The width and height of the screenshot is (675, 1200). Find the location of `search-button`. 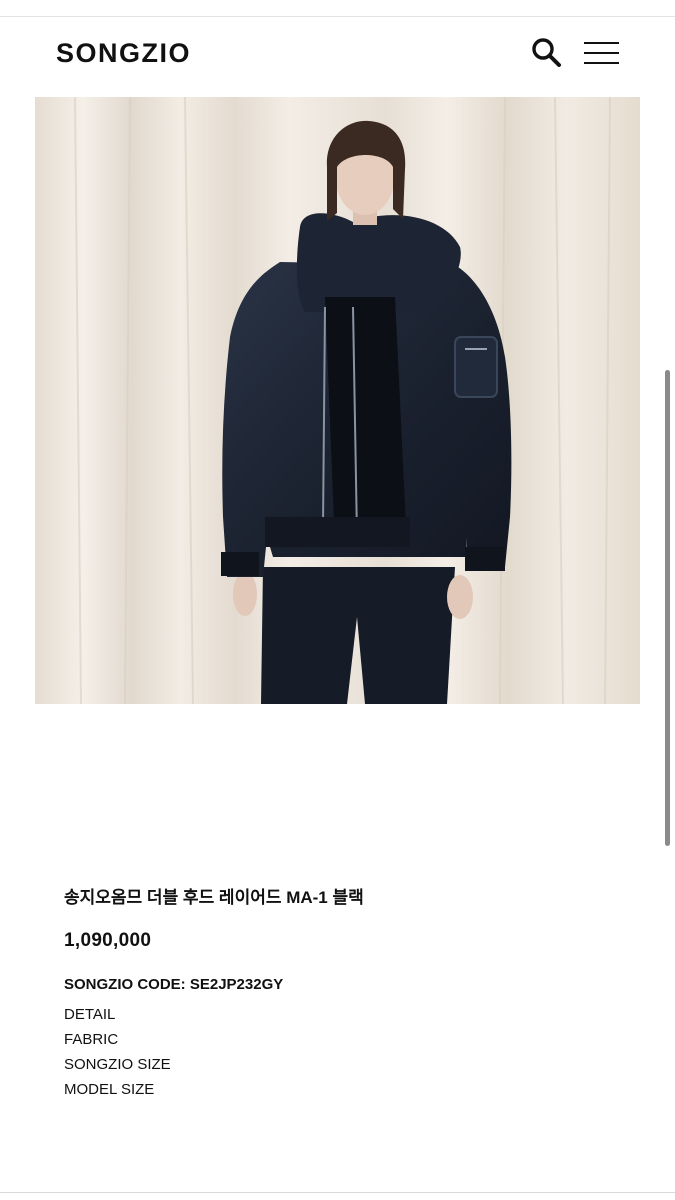

search-button is located at coordinates (546, 52).